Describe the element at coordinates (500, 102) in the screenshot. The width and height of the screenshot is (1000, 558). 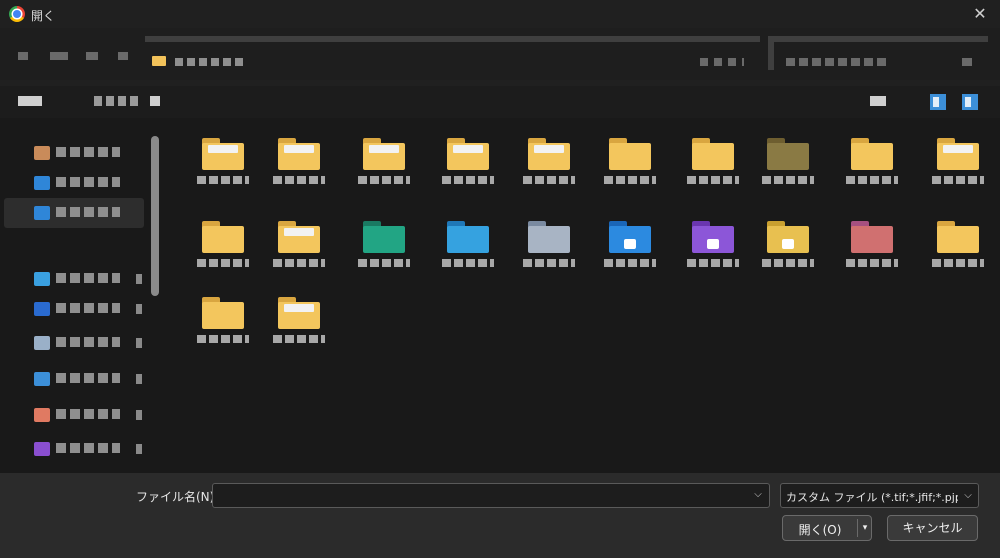
I see `command-bar` at that location.